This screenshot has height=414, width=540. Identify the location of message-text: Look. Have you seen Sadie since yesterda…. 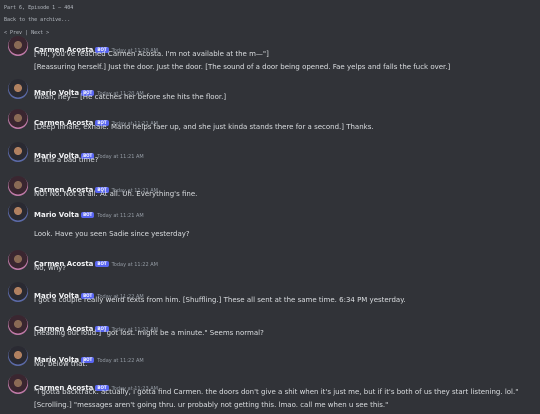
(112, 234).